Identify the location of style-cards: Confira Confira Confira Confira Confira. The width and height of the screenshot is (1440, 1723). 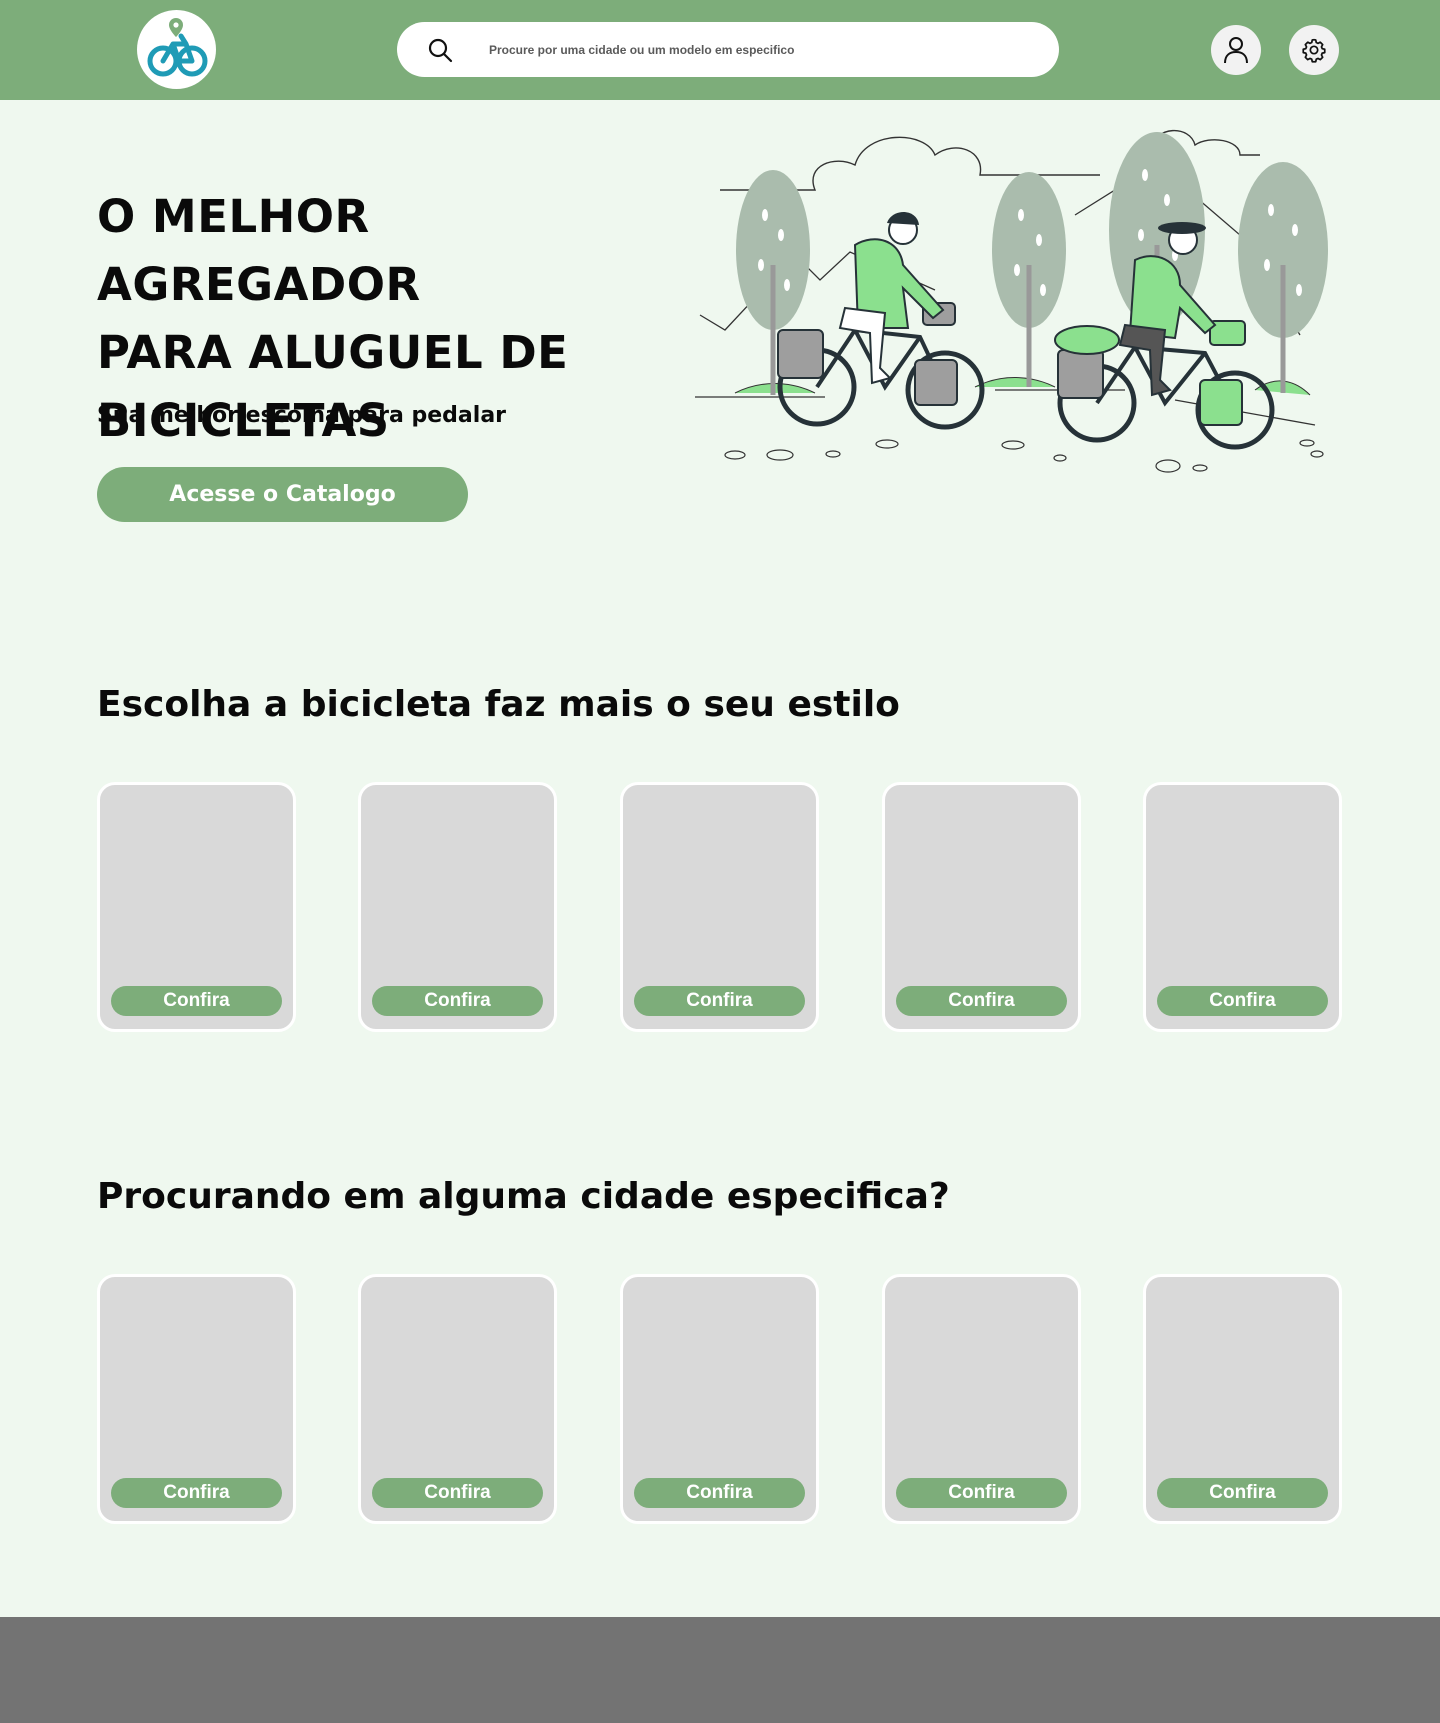
(720, 907).